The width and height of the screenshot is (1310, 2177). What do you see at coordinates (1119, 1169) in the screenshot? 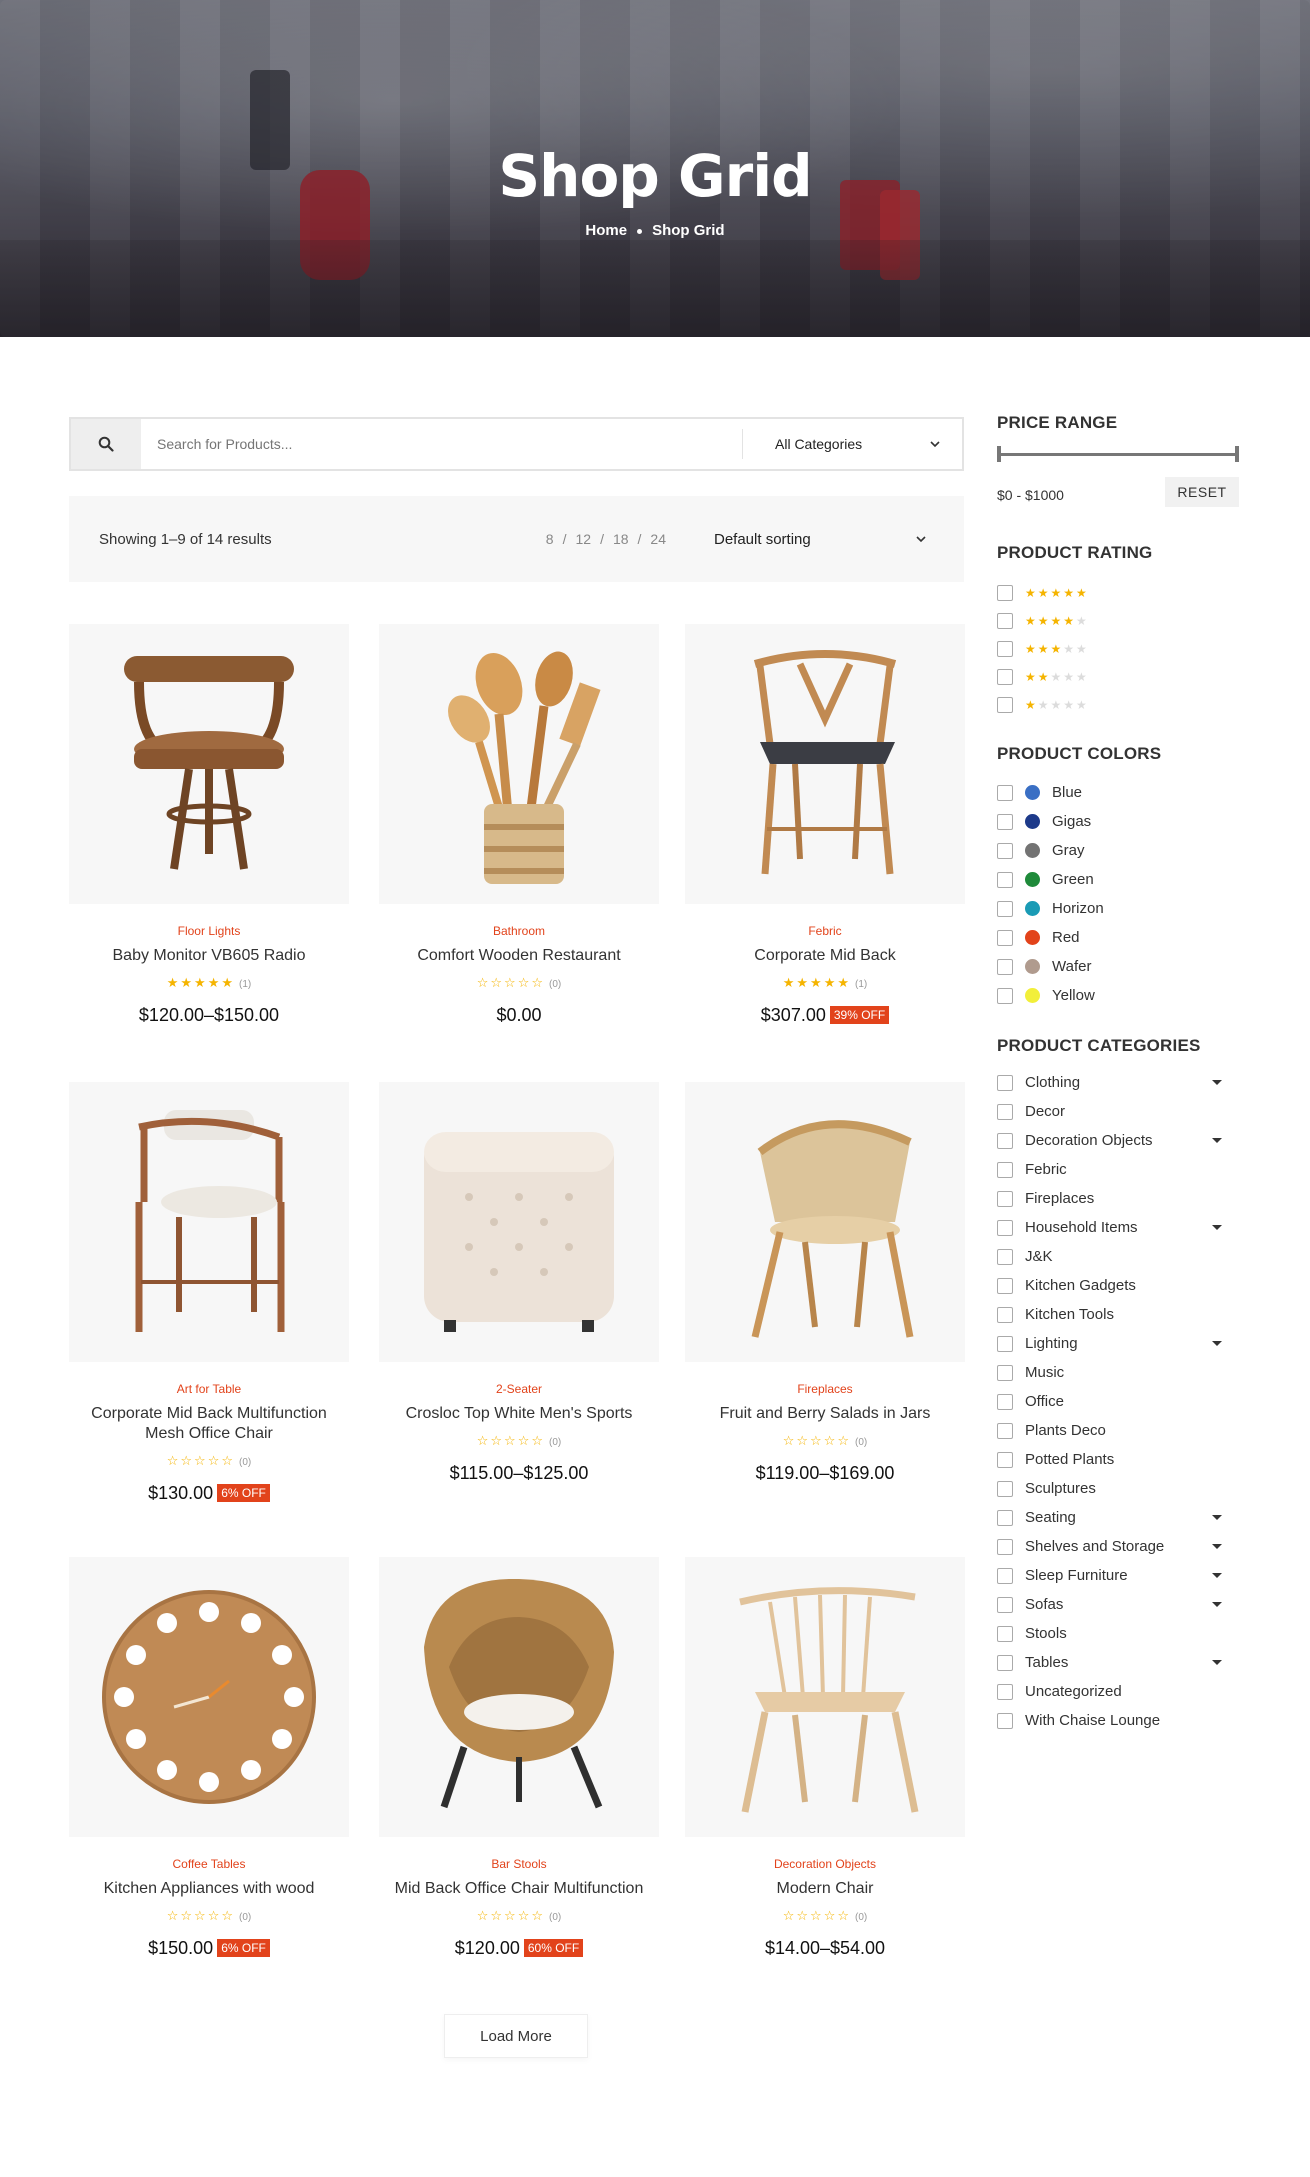
I see `category-option: Febric` at bounding box center [1119, 1169].